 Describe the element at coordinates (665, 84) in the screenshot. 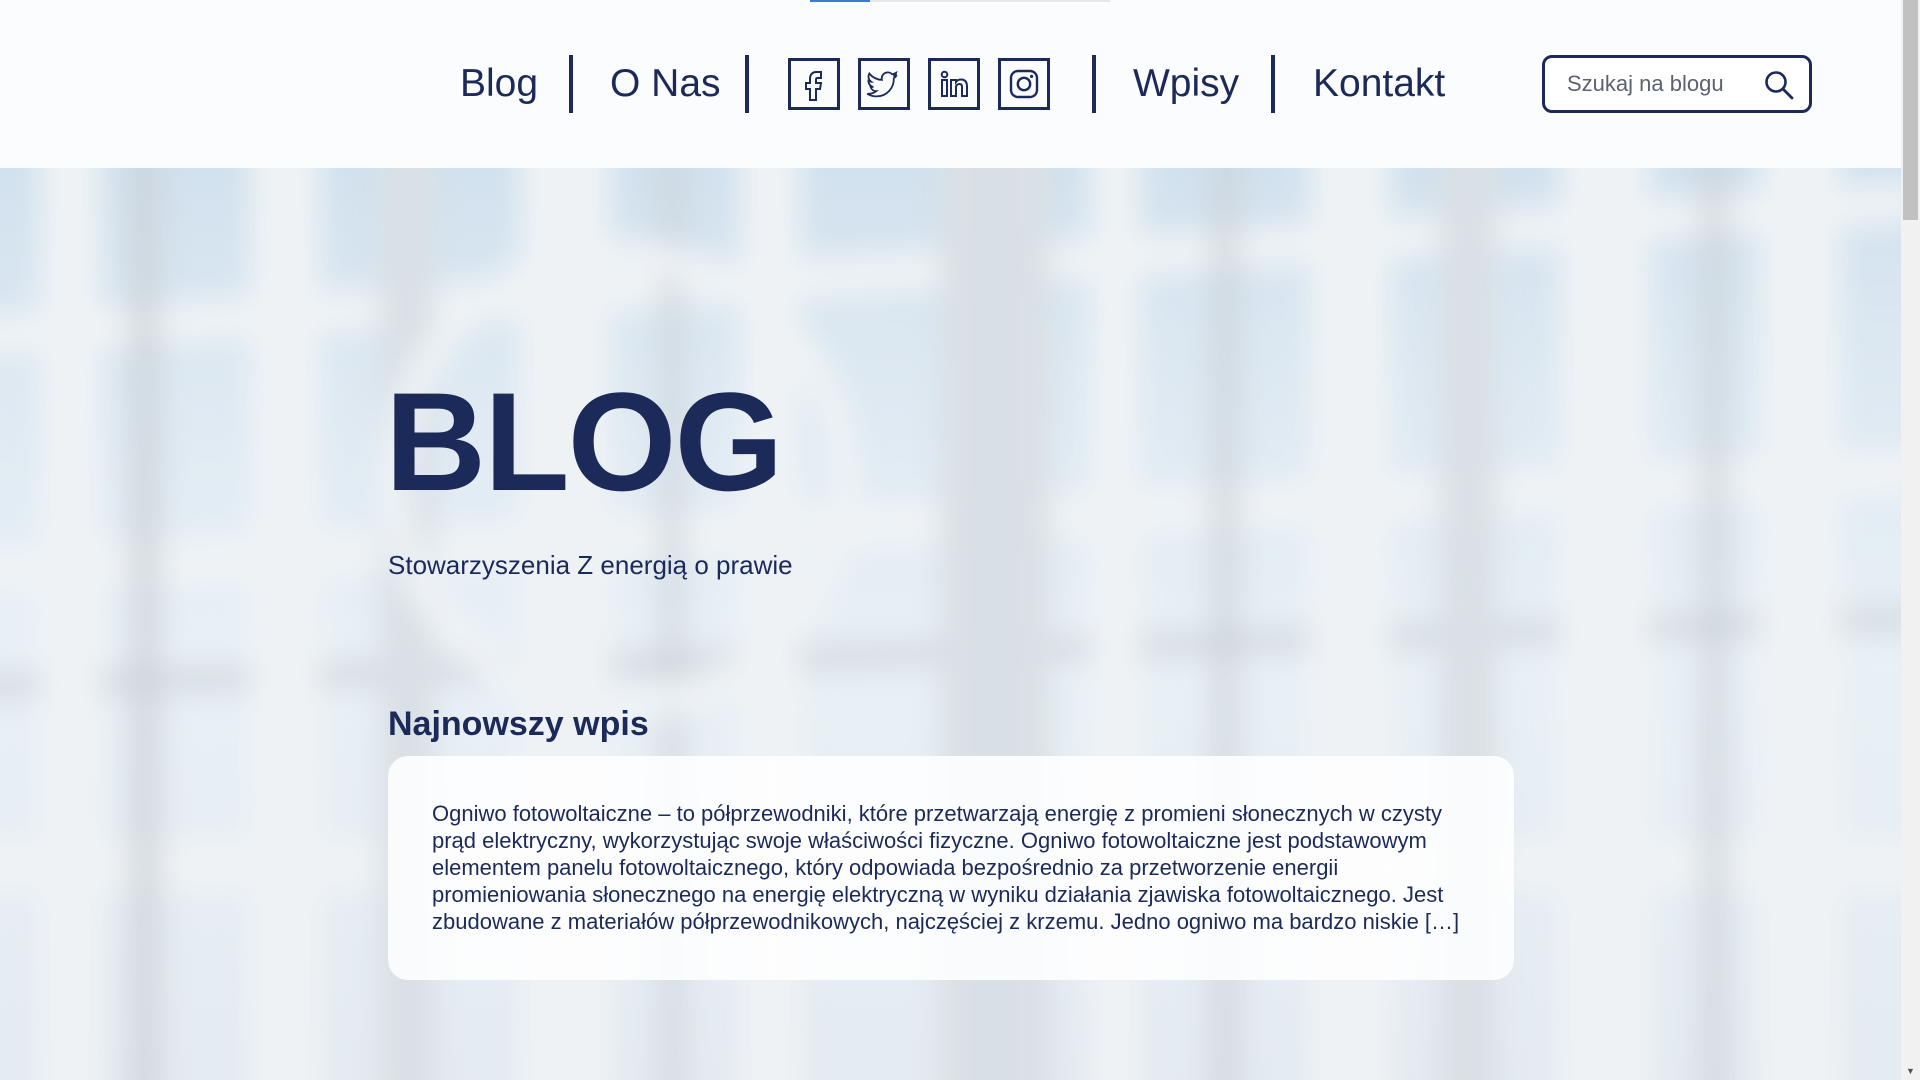

I see `nav-link-o-nas: O Nas` at that location.